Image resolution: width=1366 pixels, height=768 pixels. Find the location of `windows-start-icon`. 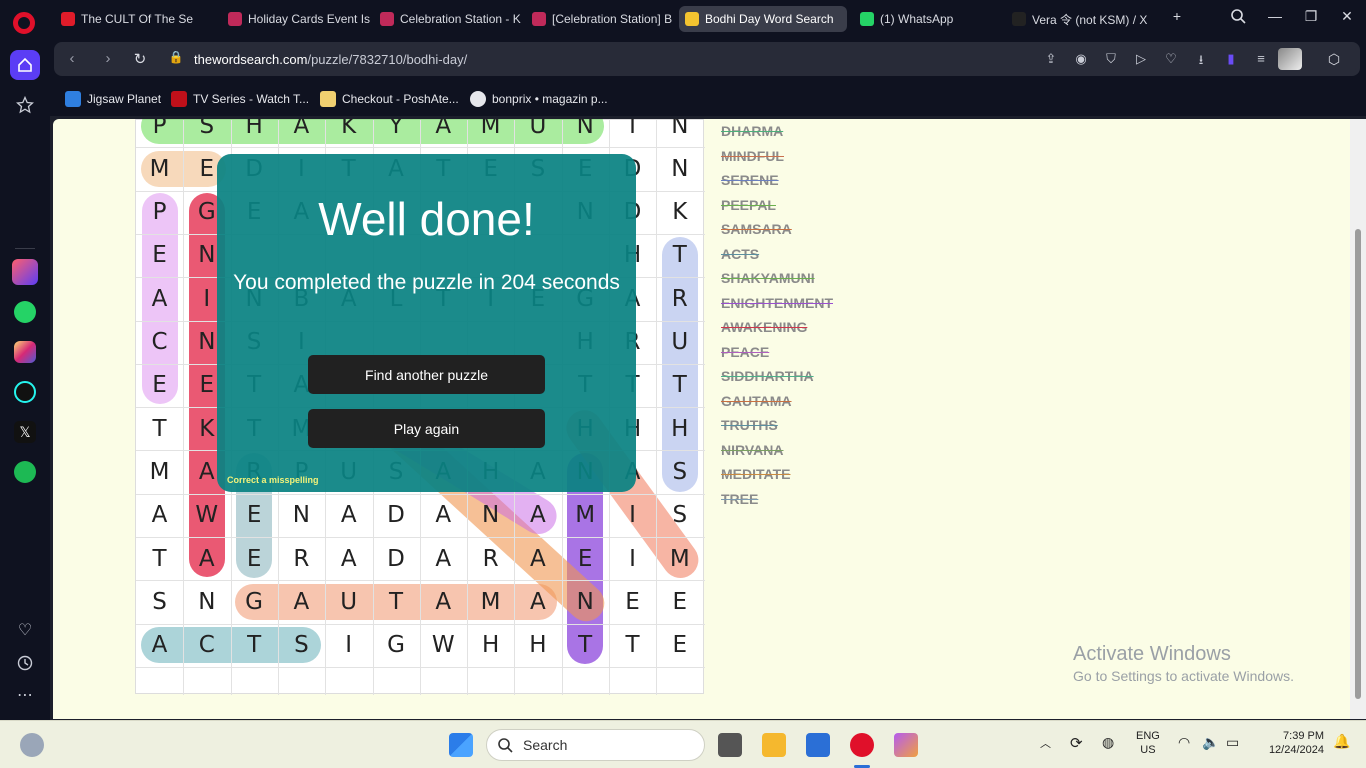

windows-start-icon is located at coordinates (461, 745).